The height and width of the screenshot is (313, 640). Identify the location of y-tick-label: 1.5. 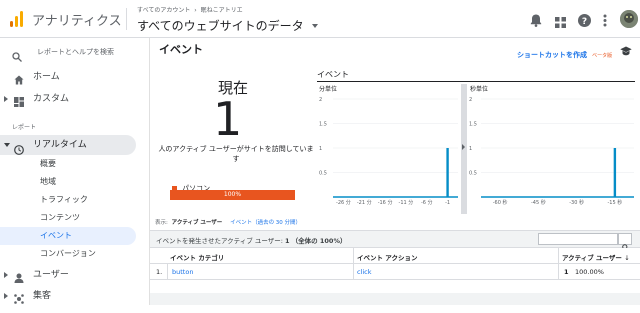
(323, 125).